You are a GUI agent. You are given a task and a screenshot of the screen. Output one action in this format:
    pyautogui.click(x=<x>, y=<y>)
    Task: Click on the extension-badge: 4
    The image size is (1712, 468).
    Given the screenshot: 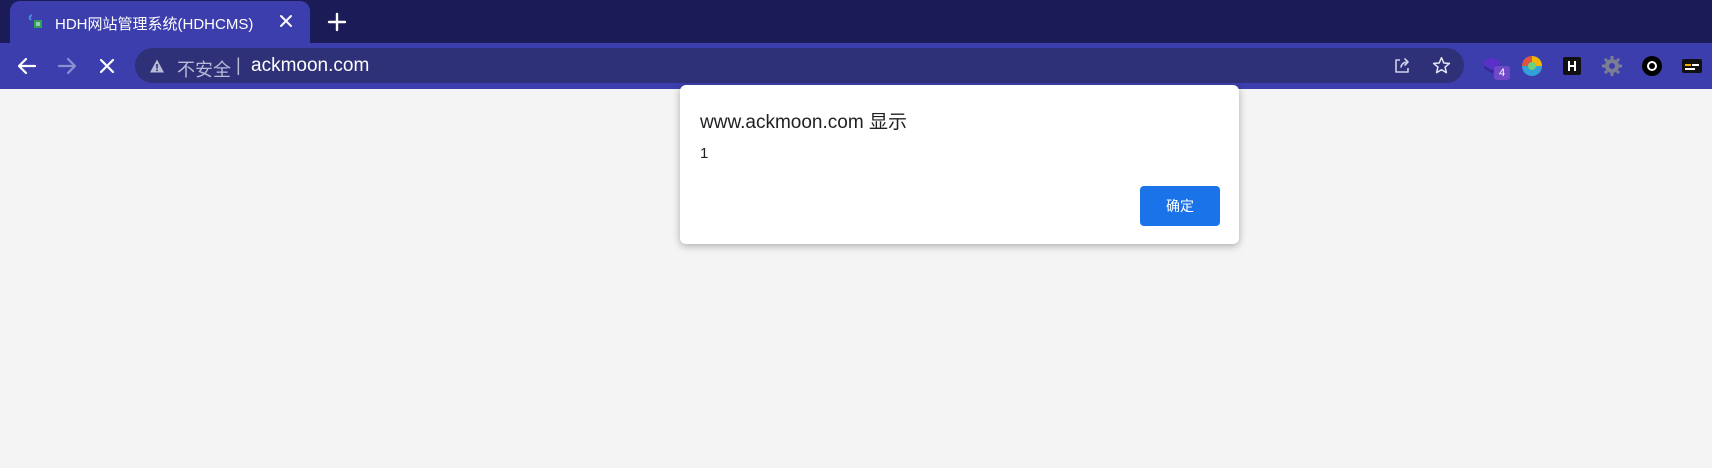 What is the action you would take?
    pyautogui.click(x=1502, y=73)
    